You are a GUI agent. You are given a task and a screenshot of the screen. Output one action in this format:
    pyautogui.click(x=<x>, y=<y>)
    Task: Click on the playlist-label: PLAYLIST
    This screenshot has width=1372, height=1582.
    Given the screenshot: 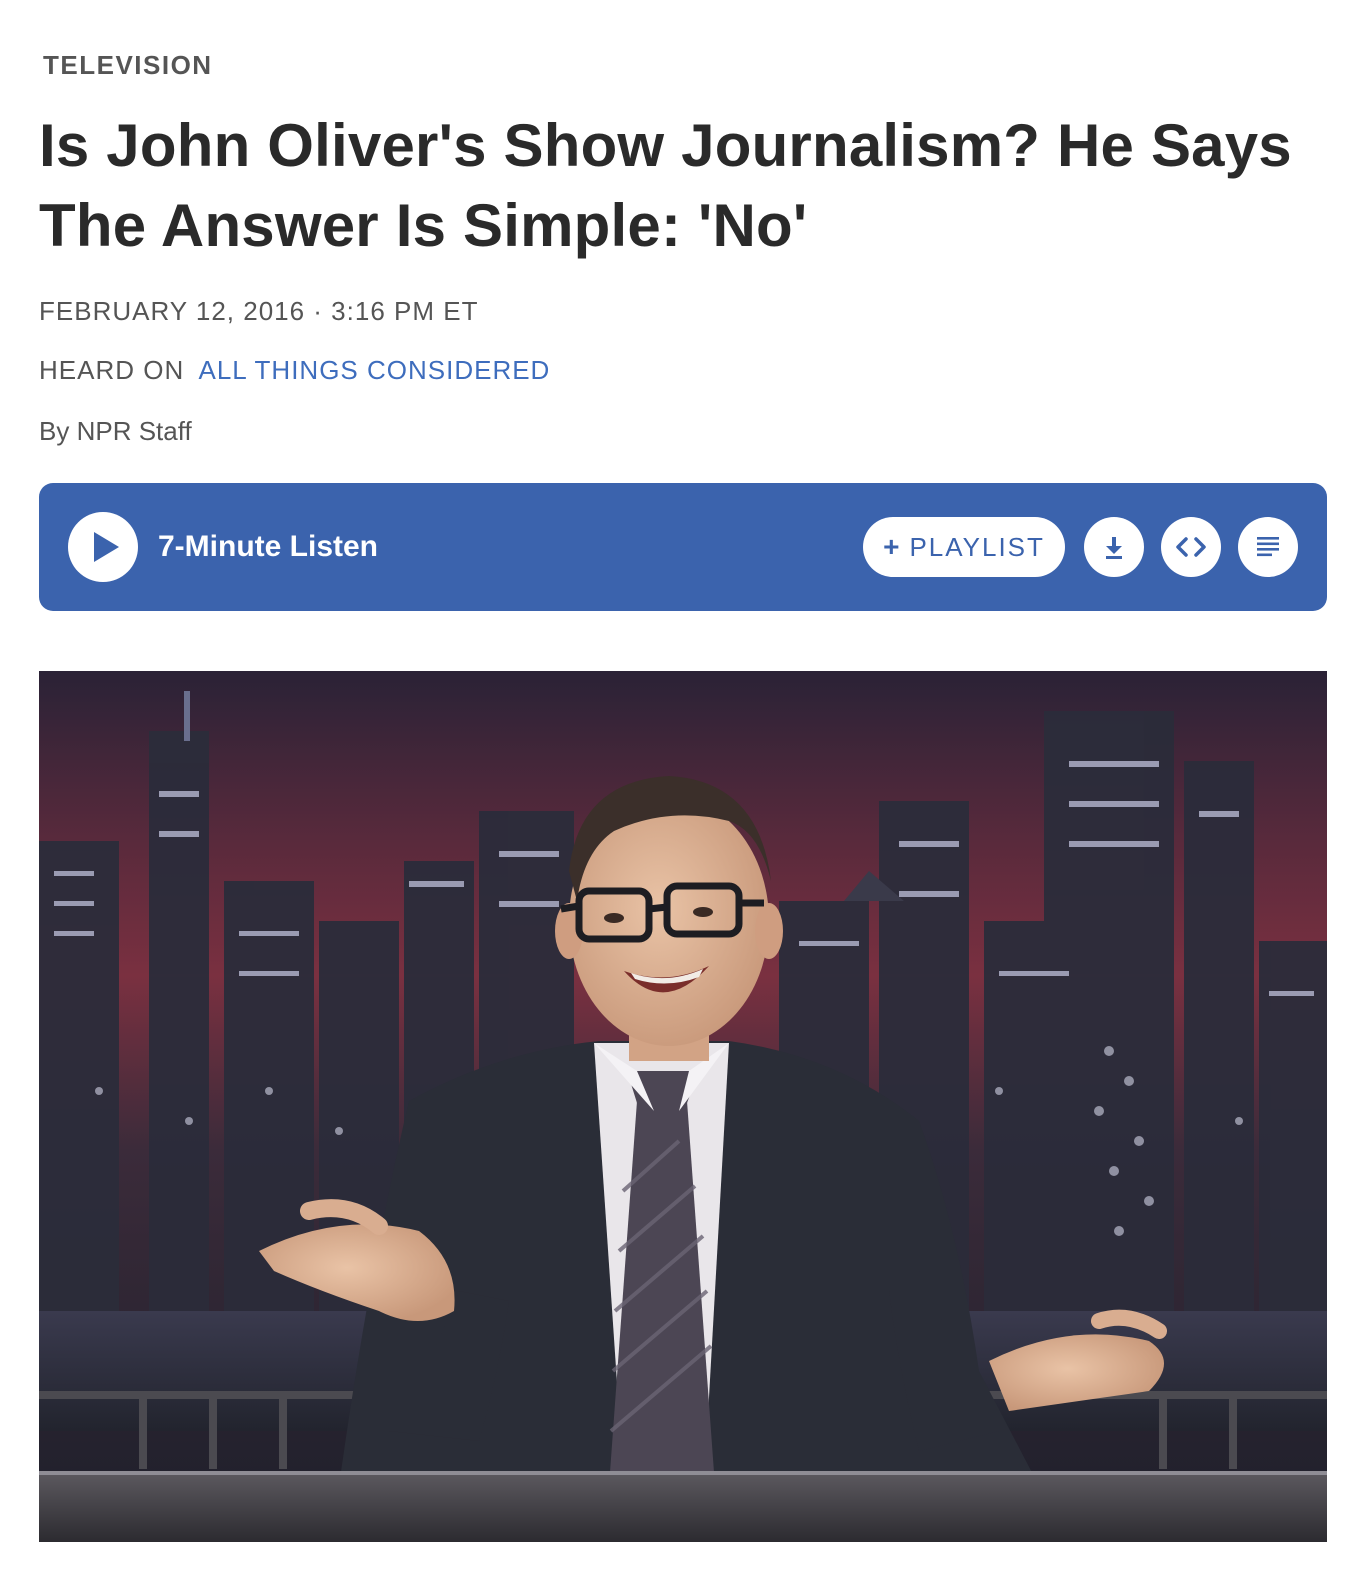 What is the action you would take?
    pyautogui.click(x=977, y=546)
    